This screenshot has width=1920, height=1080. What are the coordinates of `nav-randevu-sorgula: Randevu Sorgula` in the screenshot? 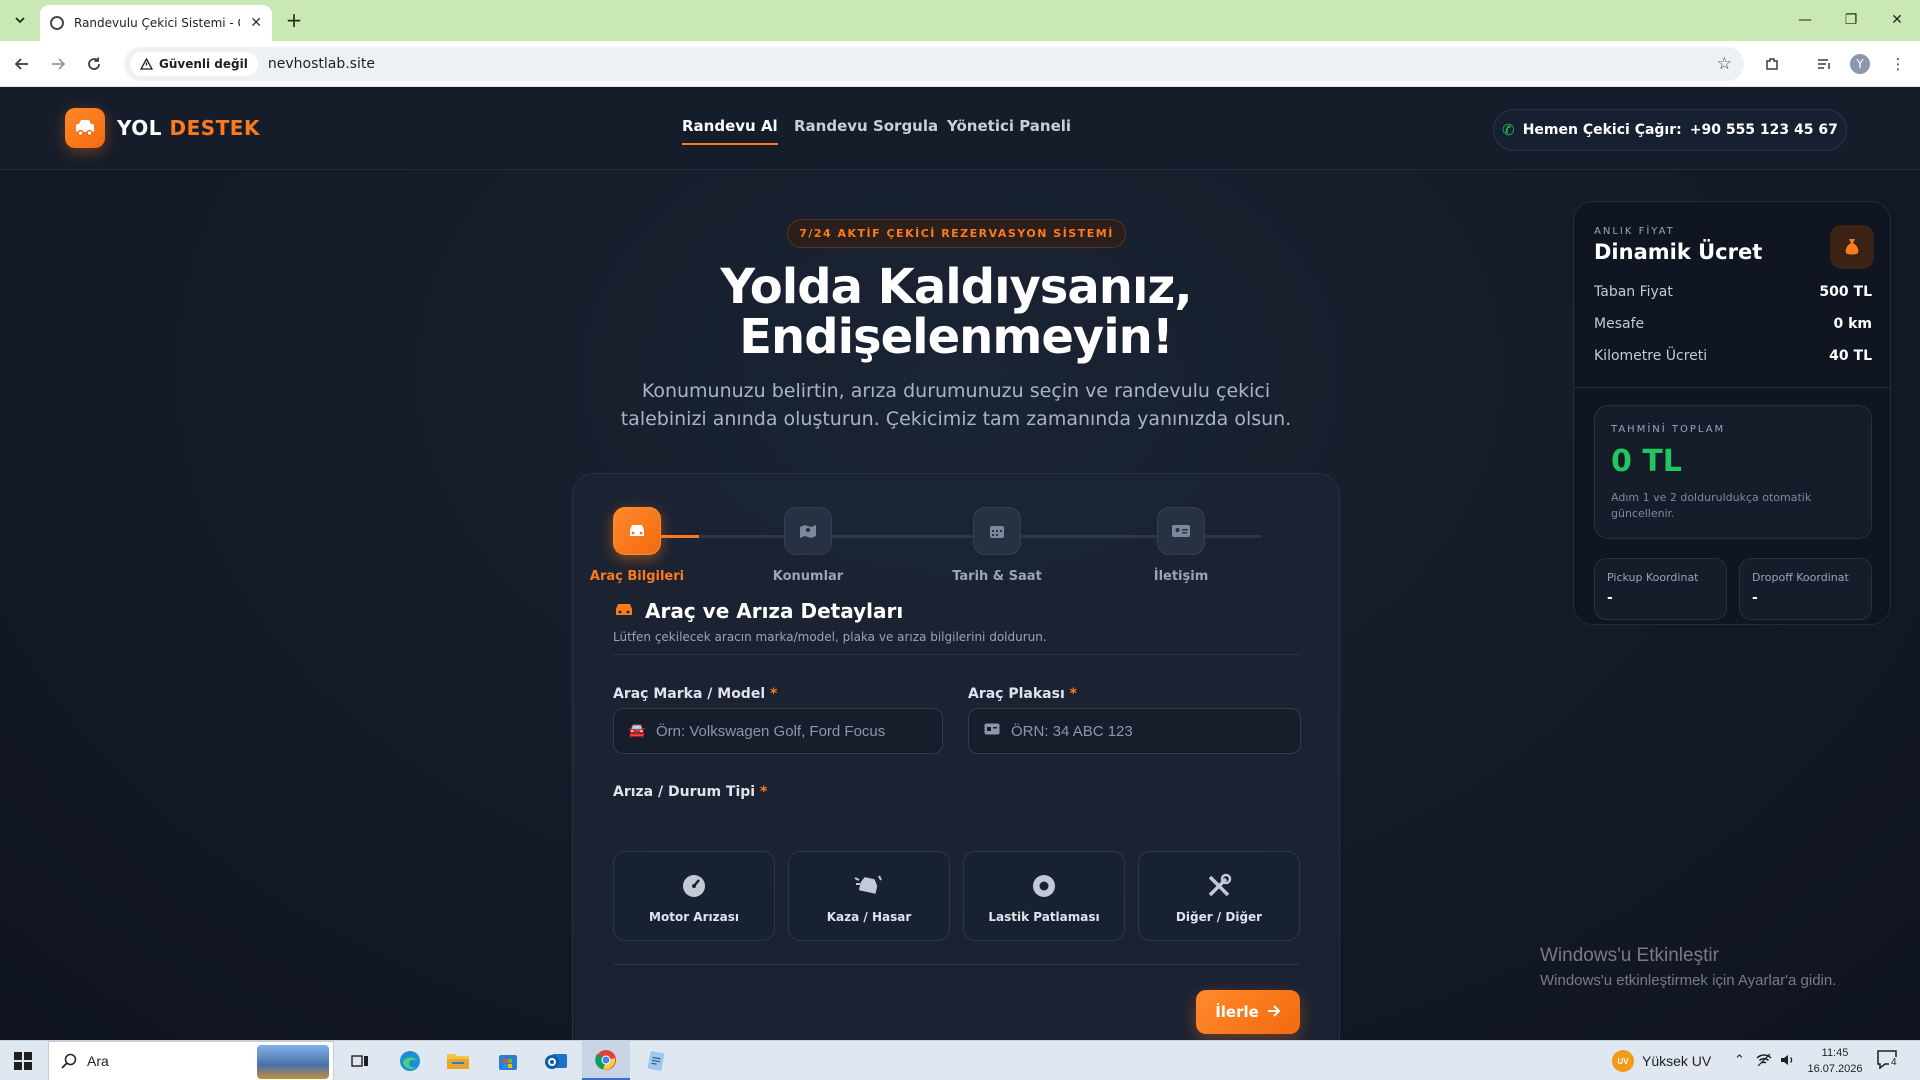 It's located at (866, 126).